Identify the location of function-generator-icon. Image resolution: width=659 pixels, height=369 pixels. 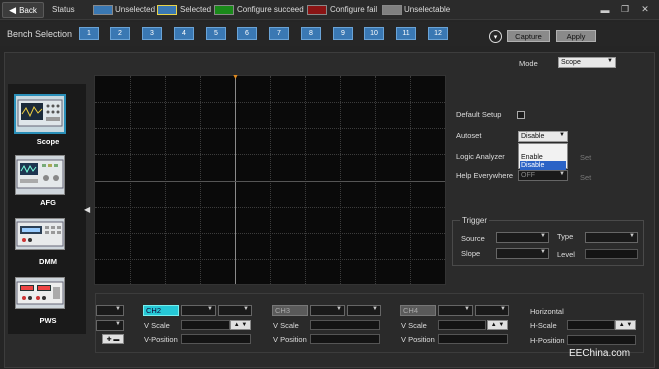
(40, 174).